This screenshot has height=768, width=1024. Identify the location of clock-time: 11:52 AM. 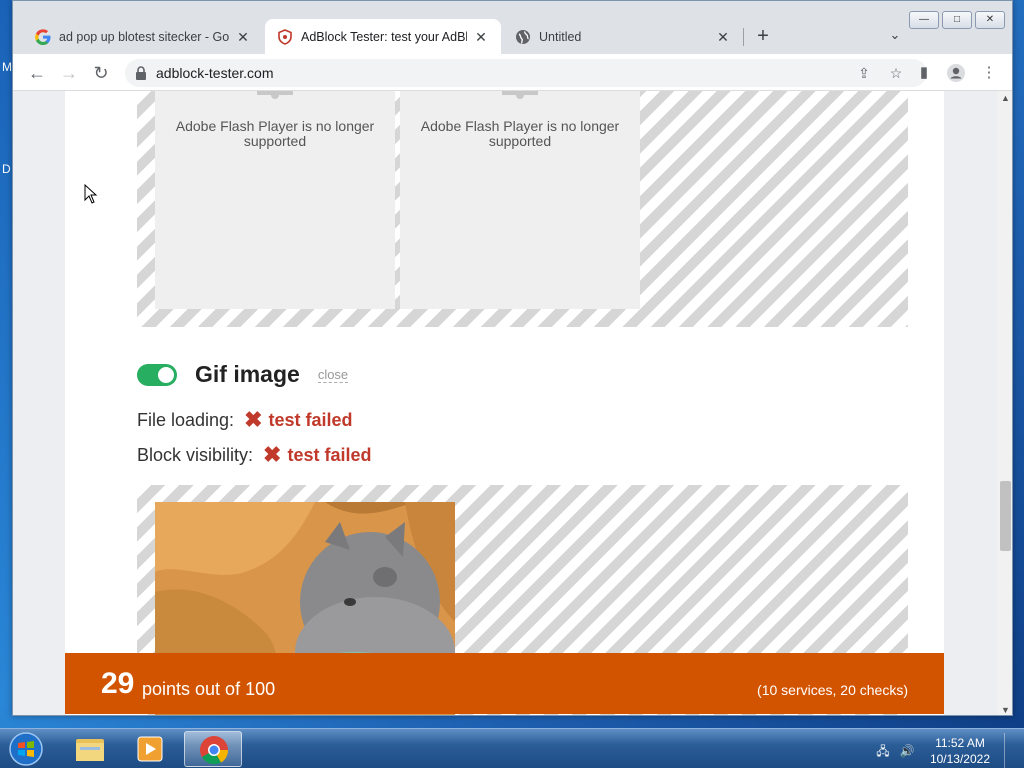
(960, 743).